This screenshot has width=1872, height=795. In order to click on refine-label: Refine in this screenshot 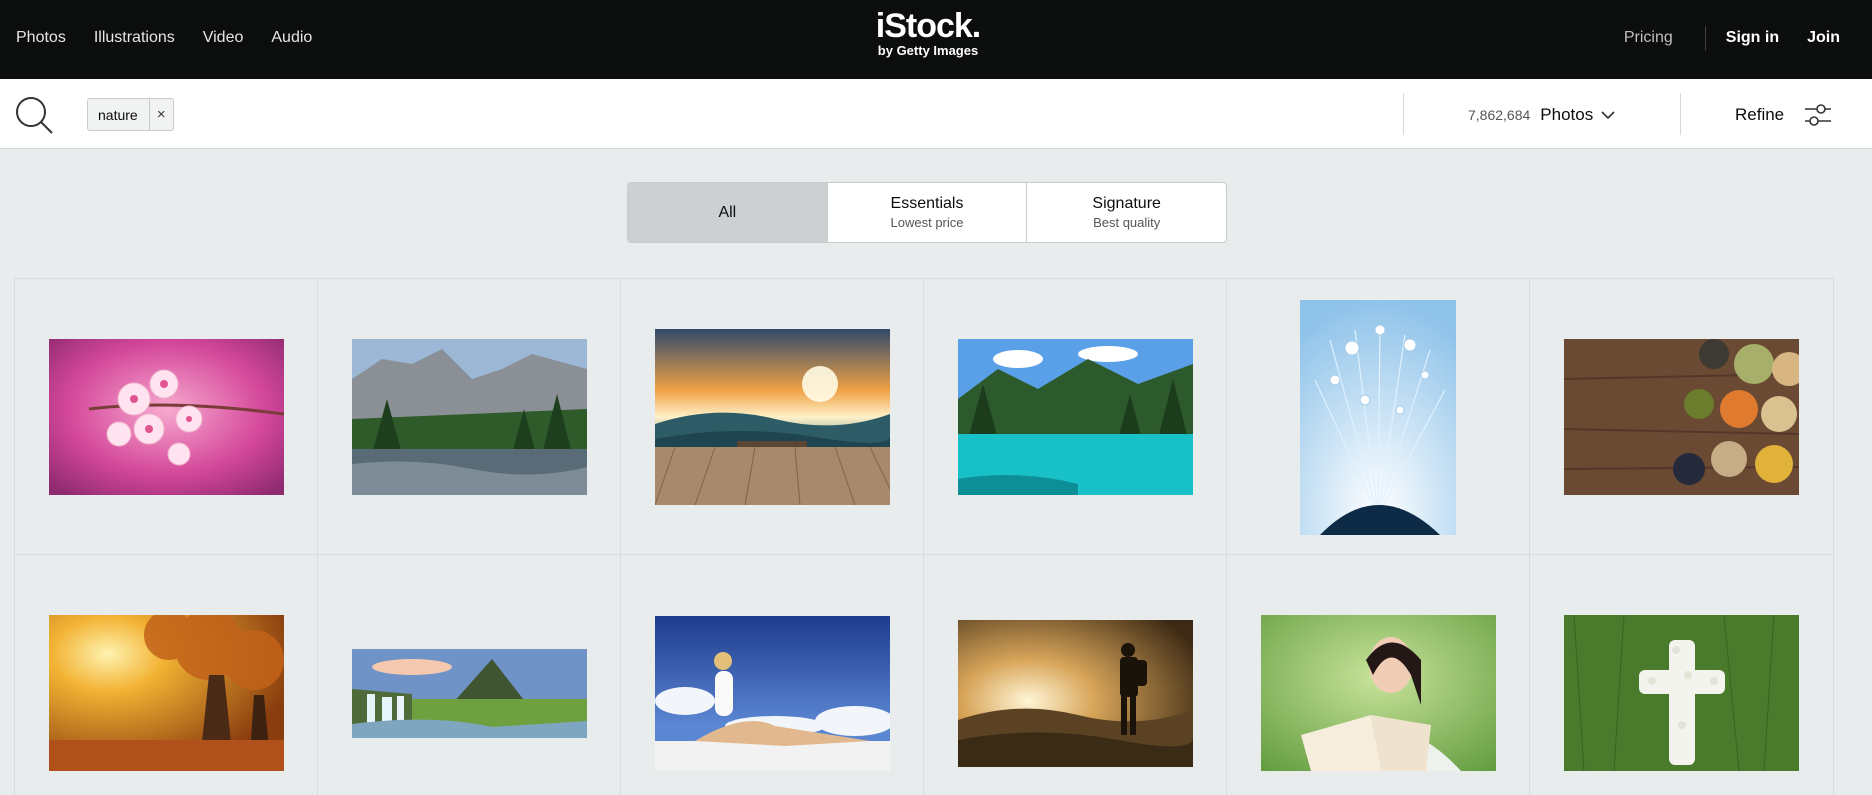, I will do `click(1760, 114)`.